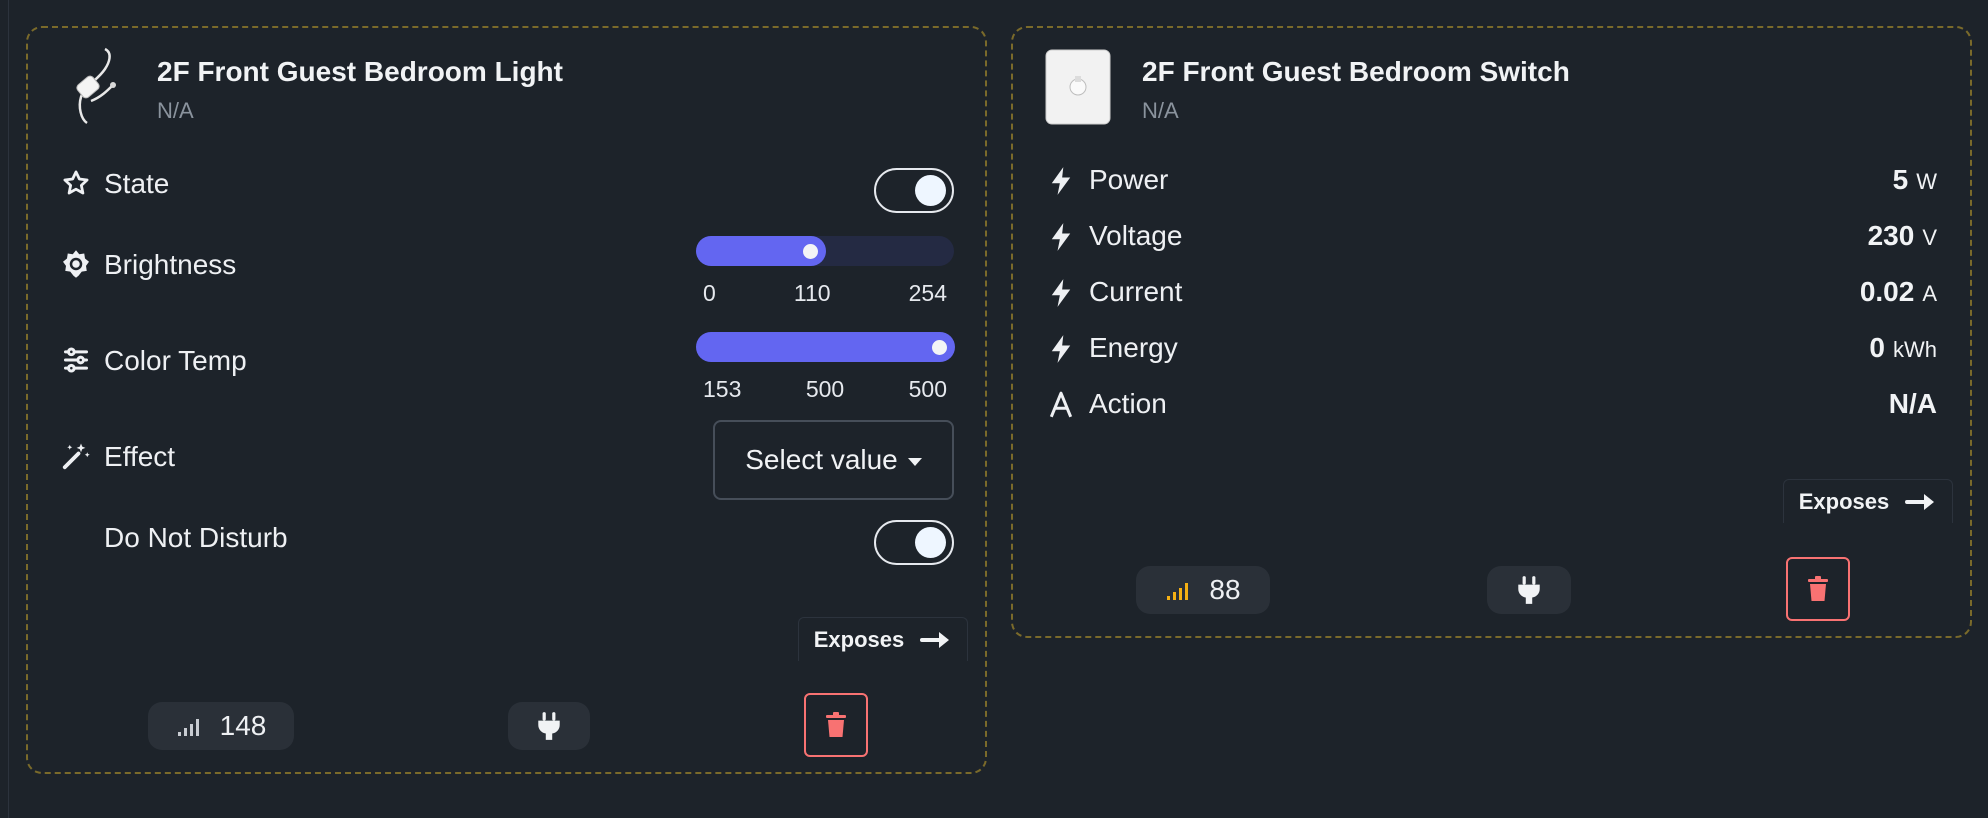  I want to click on scale-value: 500, so click(825, 389).